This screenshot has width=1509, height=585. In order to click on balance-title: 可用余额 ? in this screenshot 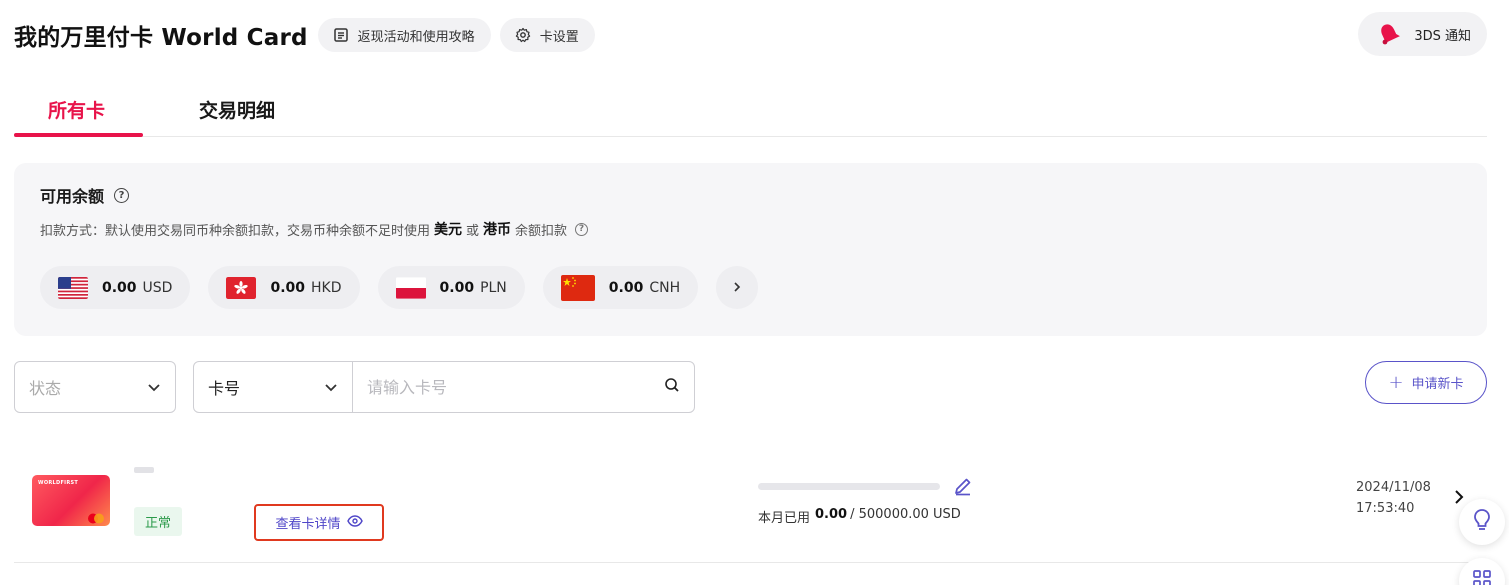, I will do `click(85, 195)`.